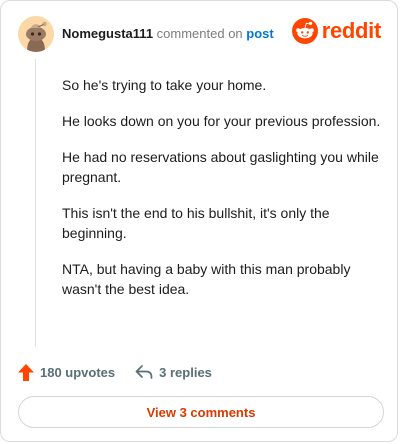 The width and height of the screenshot is (400, 444). What do you see at coordinates (304, 31) in the screenshot?
I see `reddit-alien-icon` at bounding box center [304, 31].